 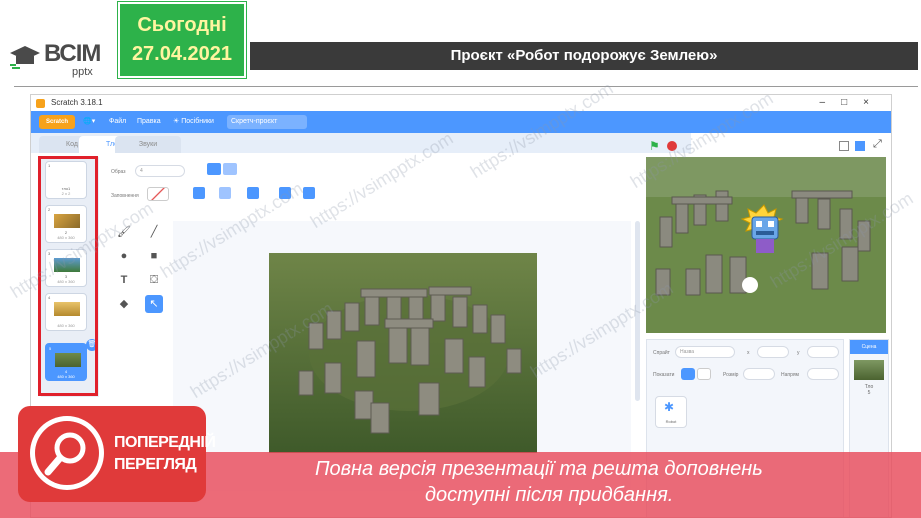 What do you see at coordinates (124, 280) in the screenshot?
I see `text-icon: T` at bounding box center [124, 280].